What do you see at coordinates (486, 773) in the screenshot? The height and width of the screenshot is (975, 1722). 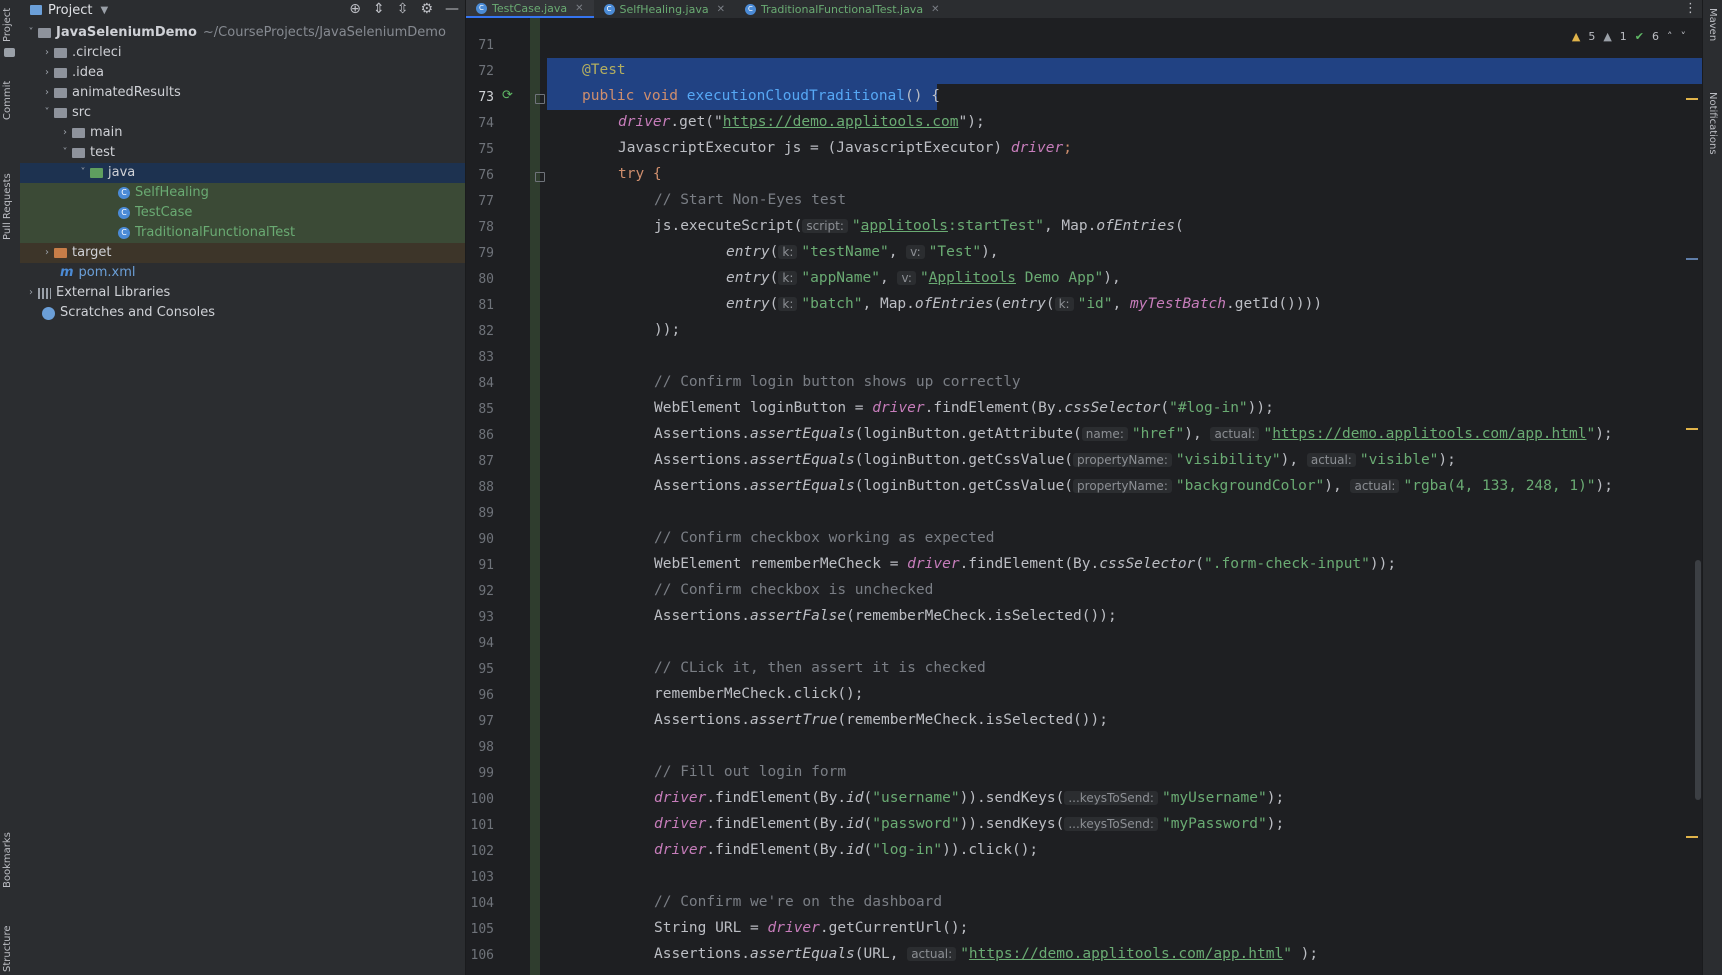 I see `line-number: 99` at bounding box center [486, 773].